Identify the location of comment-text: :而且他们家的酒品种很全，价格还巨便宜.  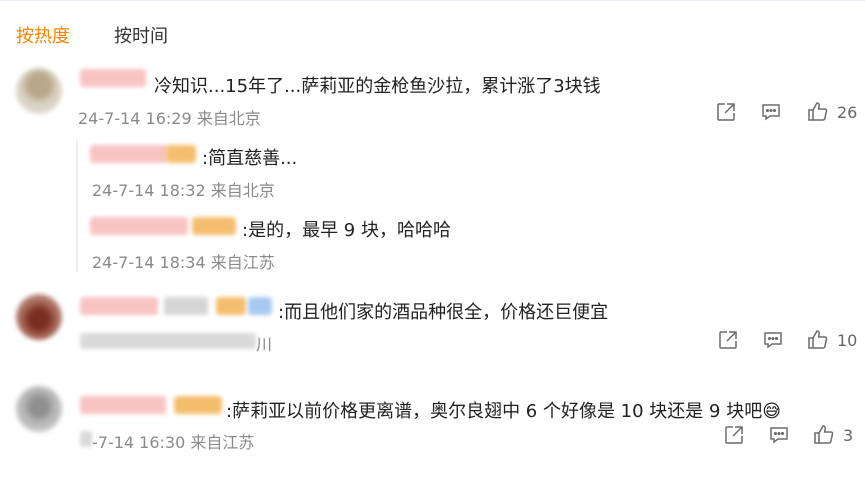
(443, 312).